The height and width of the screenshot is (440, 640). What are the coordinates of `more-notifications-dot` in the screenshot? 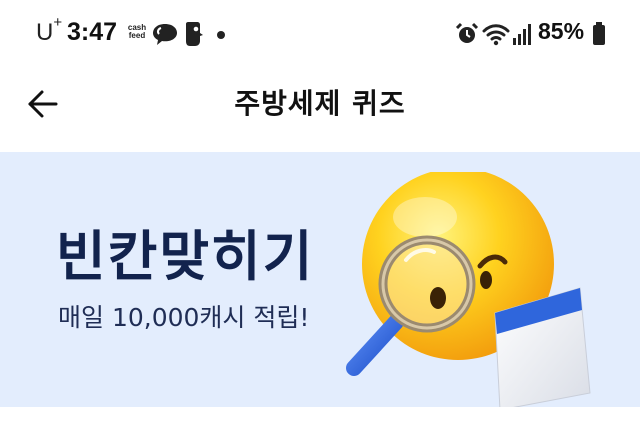 It's located at (221, 35).